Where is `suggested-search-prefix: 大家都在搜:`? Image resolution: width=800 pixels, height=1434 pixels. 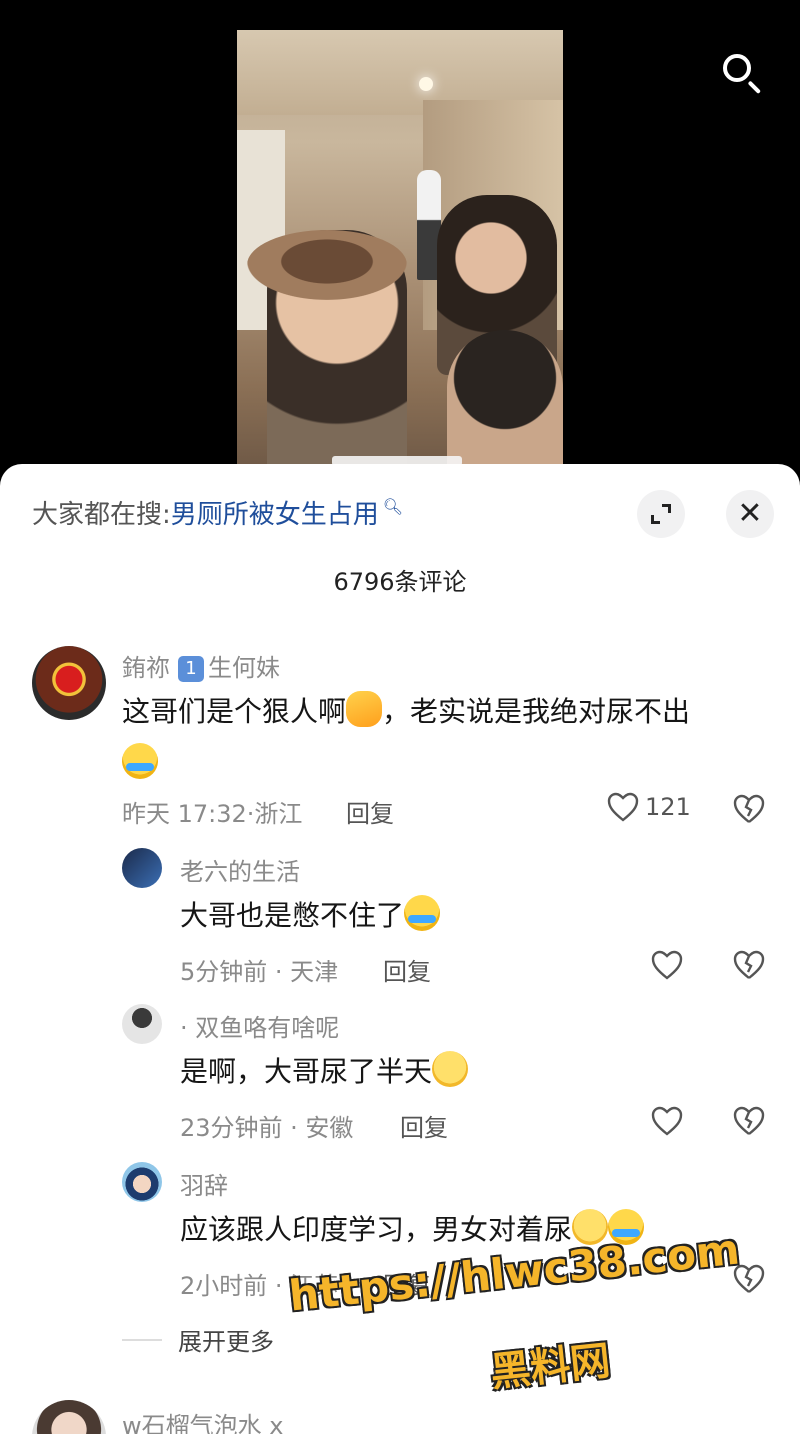 suggested-search-prefix: 大家都在搜: is located at coordinates (101, 515).